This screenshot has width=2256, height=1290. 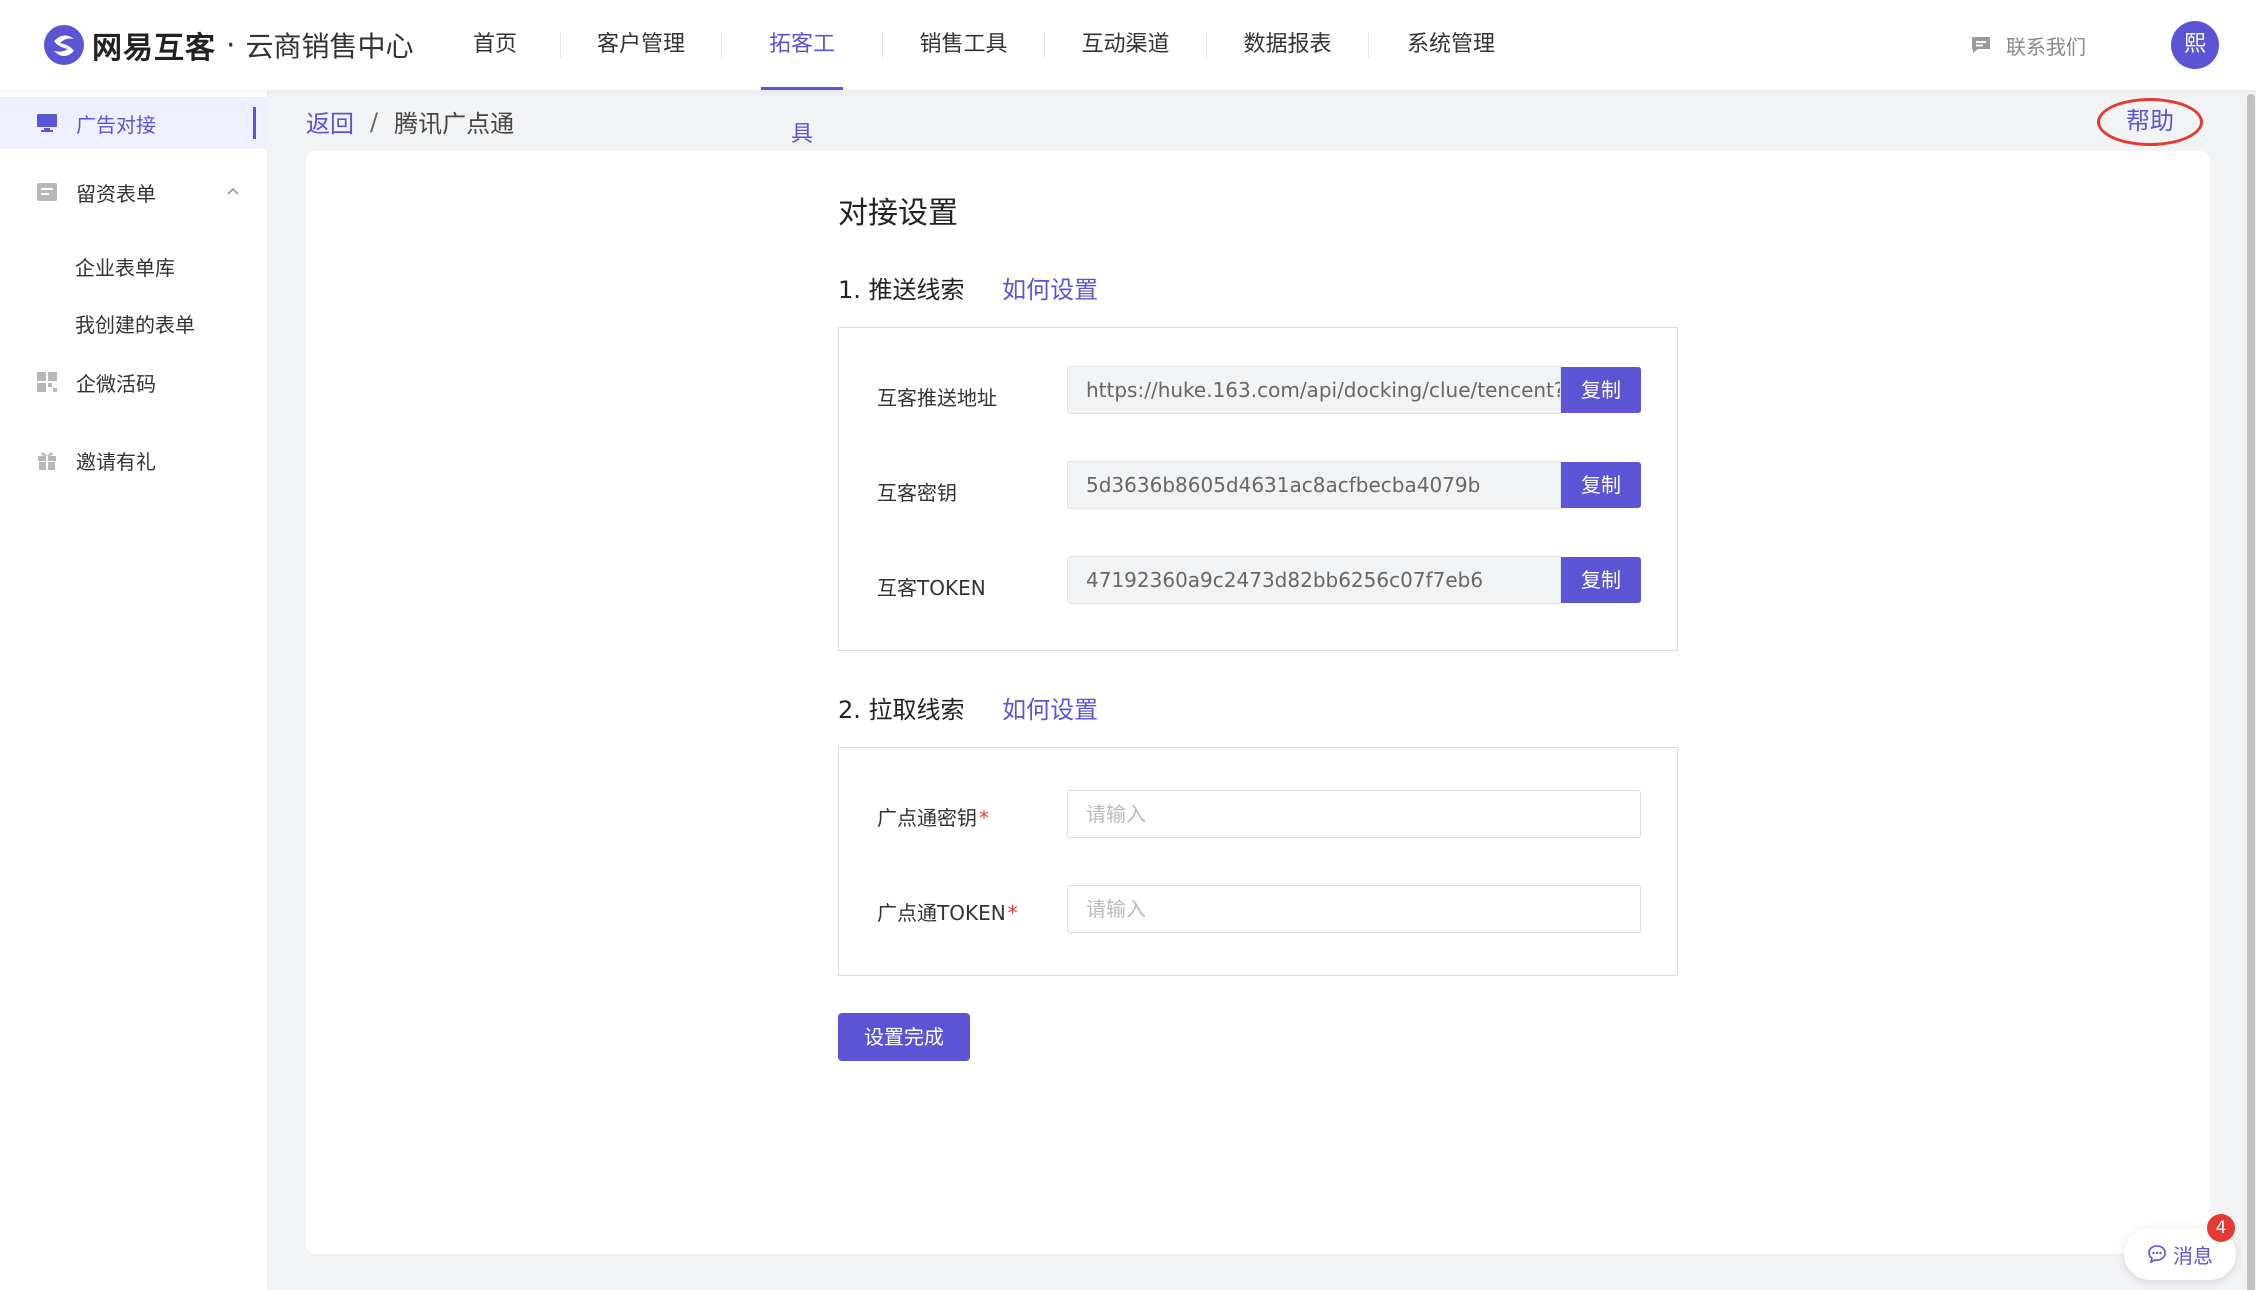 What do you see at coordinates (968, 287) in the screenshot?
I see `section-push-leads-heading: 1. 推送线索 如何设置` at bounding box center [968, 287].